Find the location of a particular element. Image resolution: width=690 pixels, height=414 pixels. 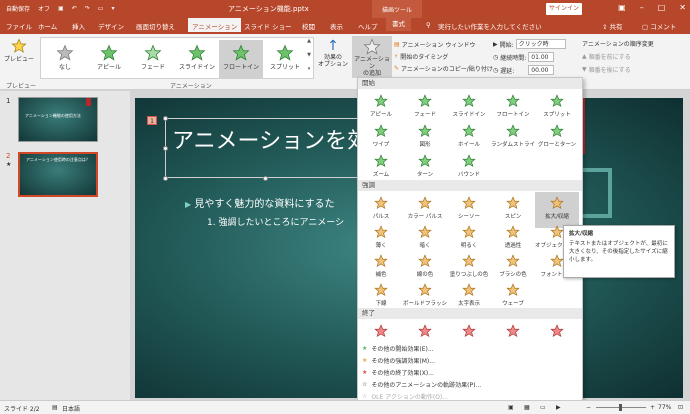

effect-label: カラー パルス is located at coordinates (425, 217).